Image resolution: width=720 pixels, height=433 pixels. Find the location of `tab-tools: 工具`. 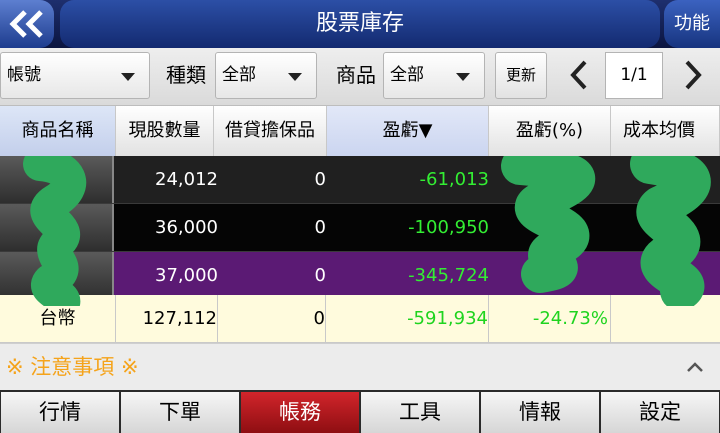

tab-tools: 工具 is located at coordinates (420, 412).